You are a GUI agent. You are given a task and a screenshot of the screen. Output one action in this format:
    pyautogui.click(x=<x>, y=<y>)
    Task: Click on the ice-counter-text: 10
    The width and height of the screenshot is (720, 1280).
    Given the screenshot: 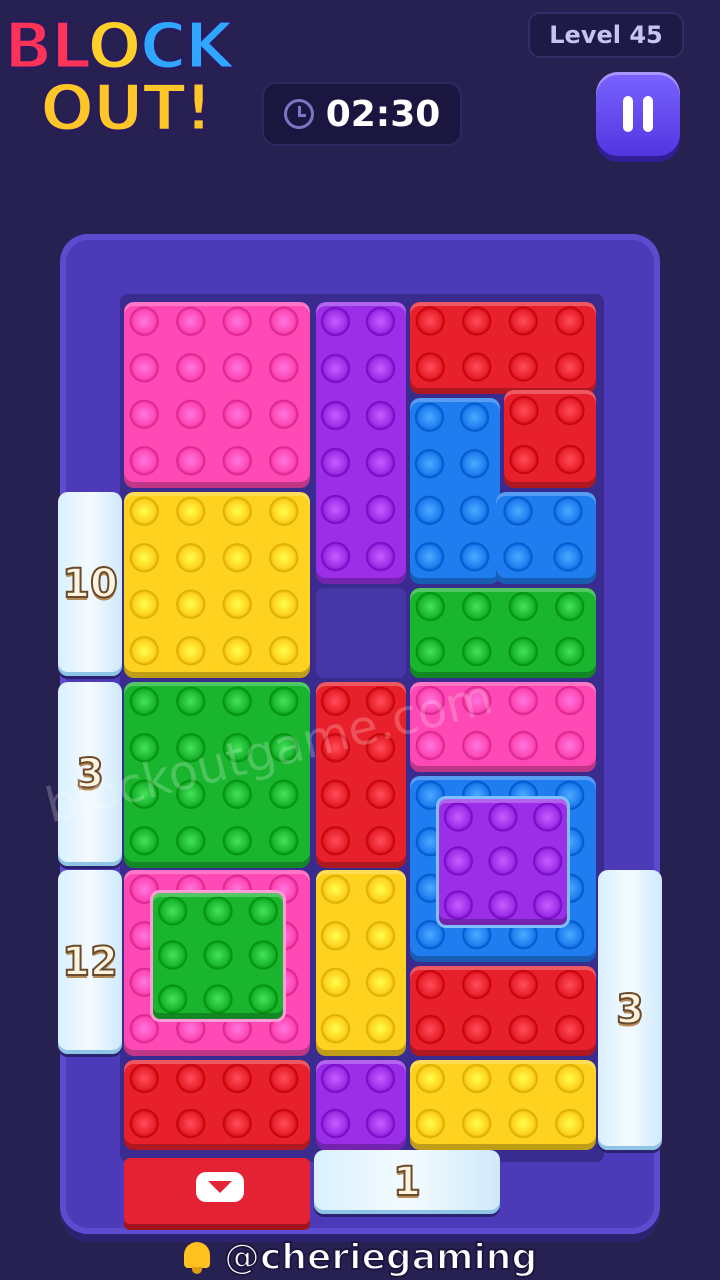 What is the action you would take?
    pyautogui.click(x=90, y=584)
    